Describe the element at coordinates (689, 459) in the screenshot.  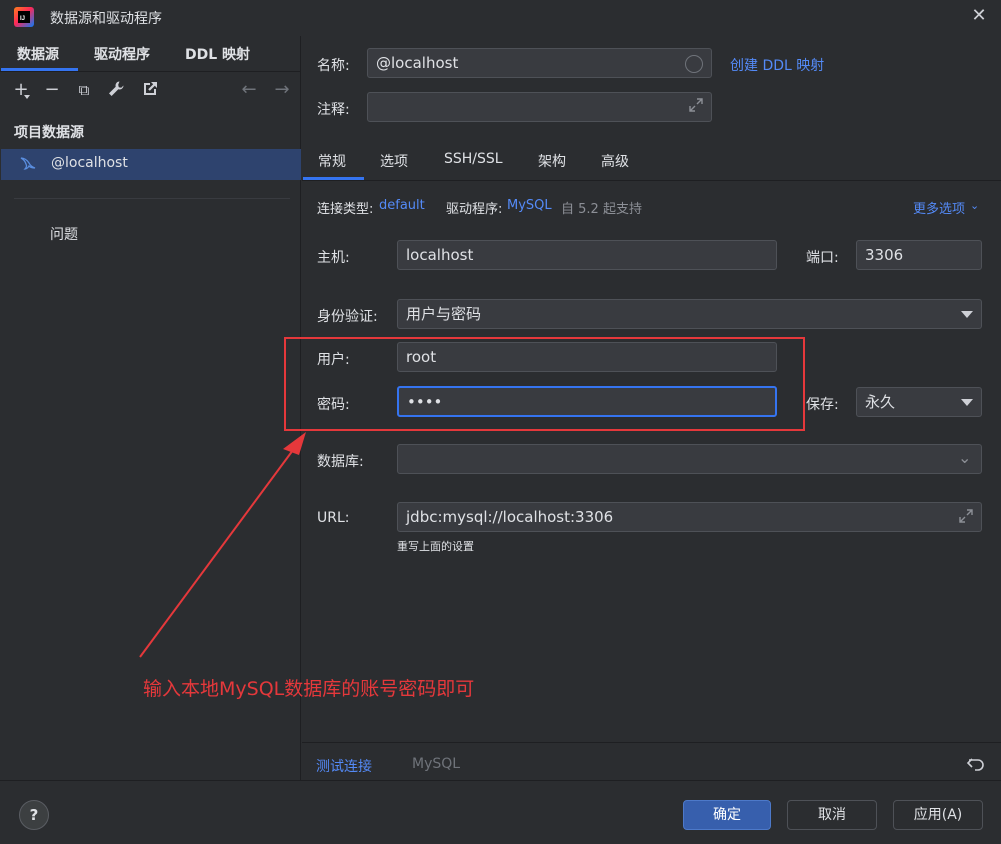
I see `database-select` at that location.